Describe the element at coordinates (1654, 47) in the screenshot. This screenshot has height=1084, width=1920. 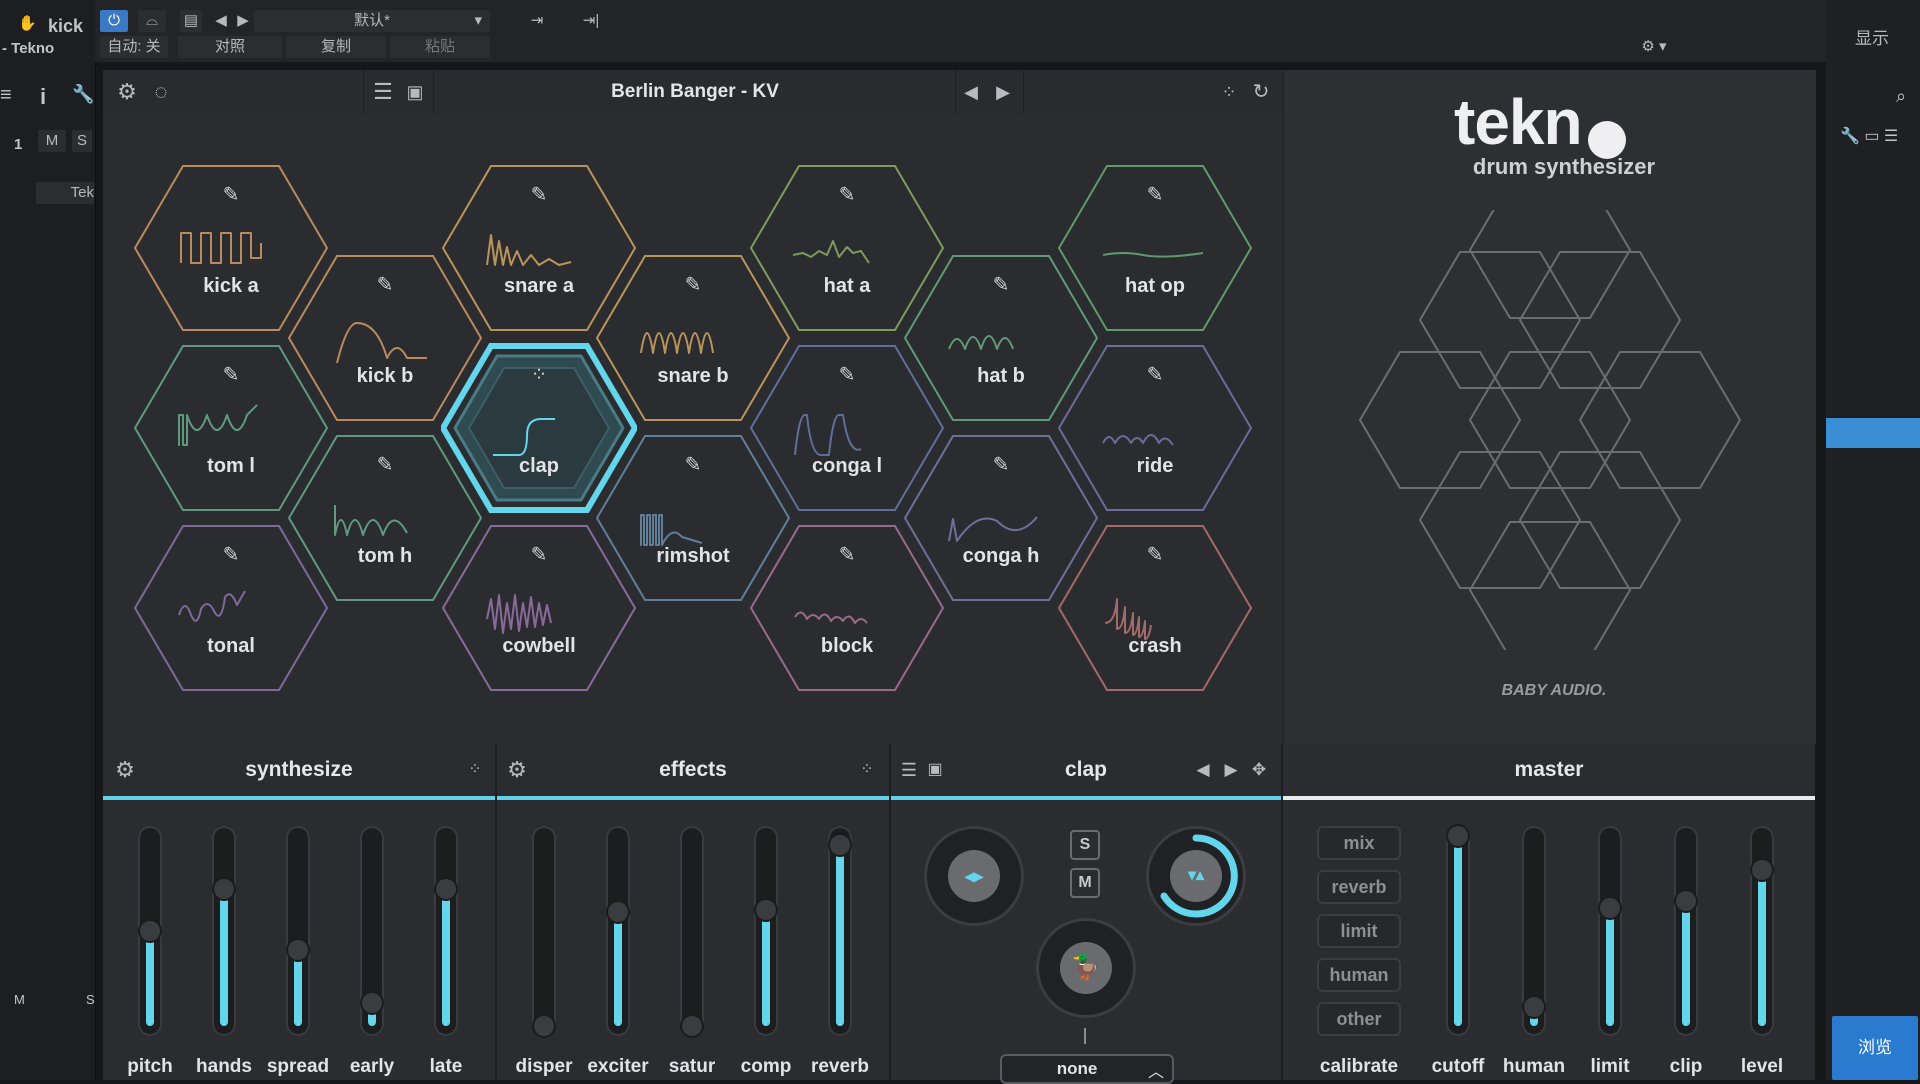
I see `host-settings-icon: ⚙ ▾` at that location.